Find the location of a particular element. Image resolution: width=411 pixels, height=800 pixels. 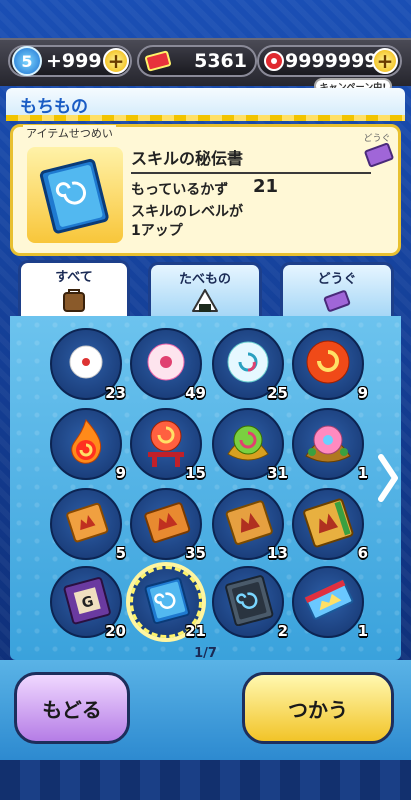

life-counter: 5 +999 + is located at coordinates (70, 61).